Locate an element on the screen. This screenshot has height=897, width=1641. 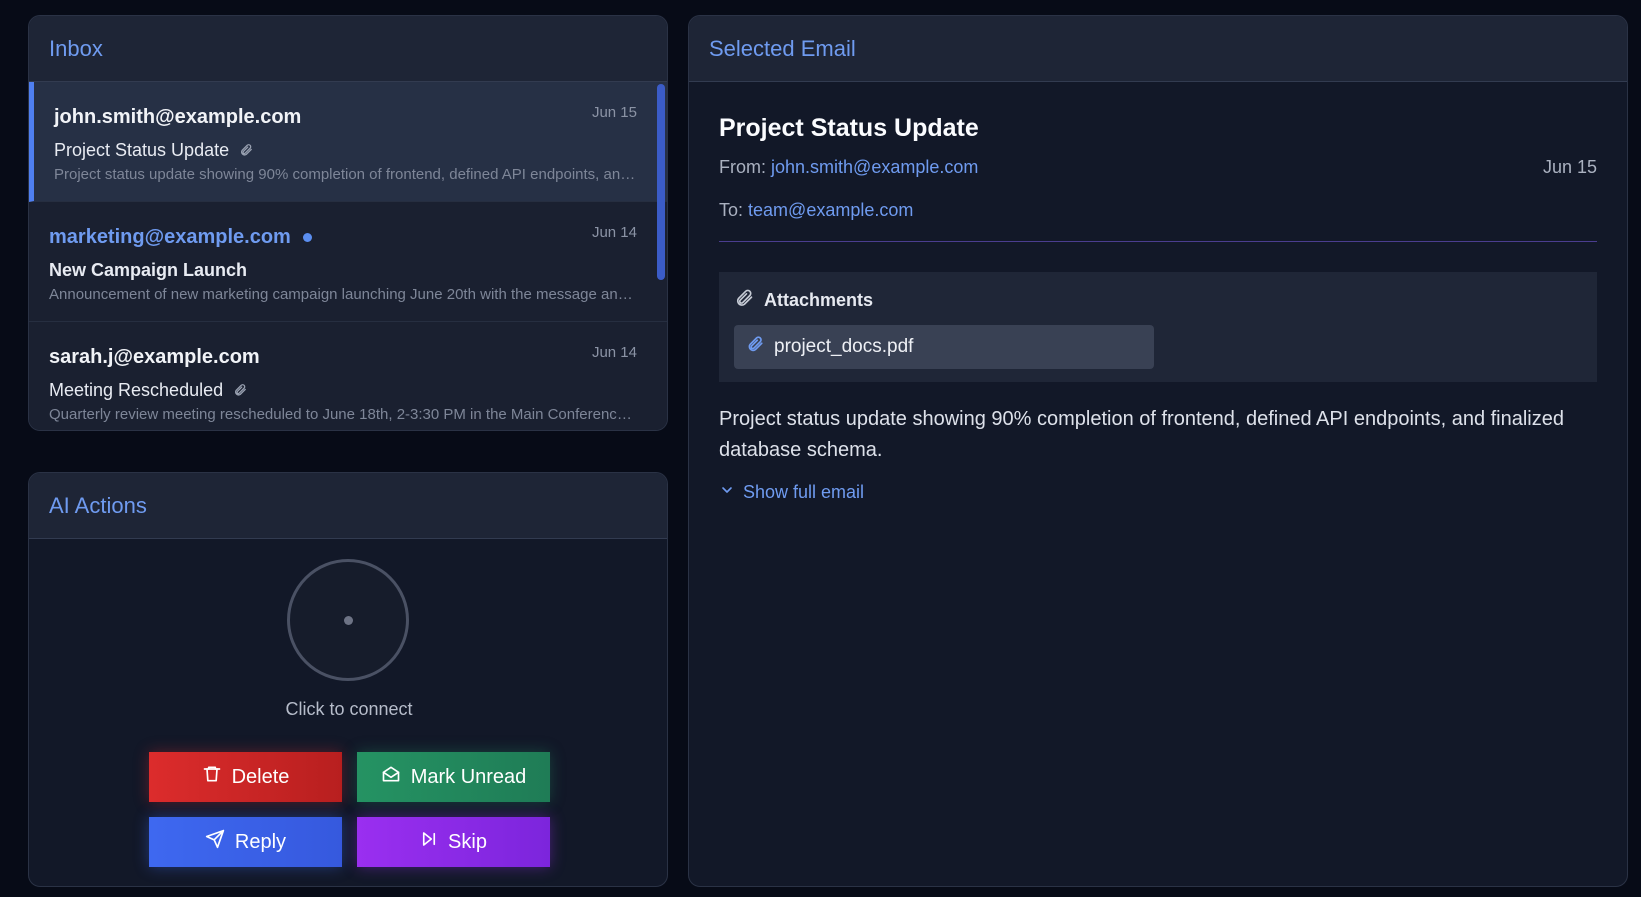
email-subject-text: Meeting Rescheduled is located at coordinates (136, 389).